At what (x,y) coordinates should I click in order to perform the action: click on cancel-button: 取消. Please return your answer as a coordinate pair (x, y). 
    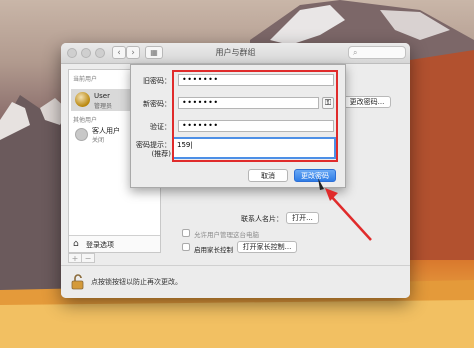
    Looking at the image, I should click on (268, 175).